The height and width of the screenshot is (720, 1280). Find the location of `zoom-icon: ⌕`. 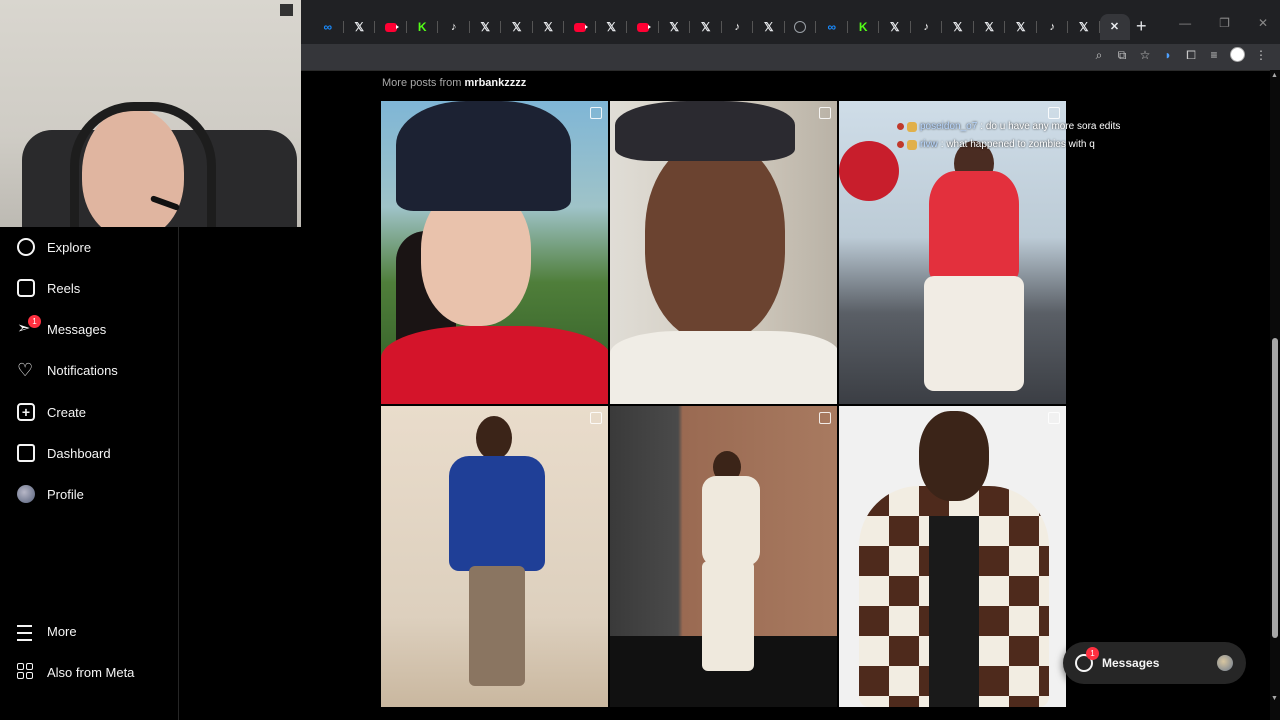

zoom-icon: ⌕ is located at coordinates (1099, 55).